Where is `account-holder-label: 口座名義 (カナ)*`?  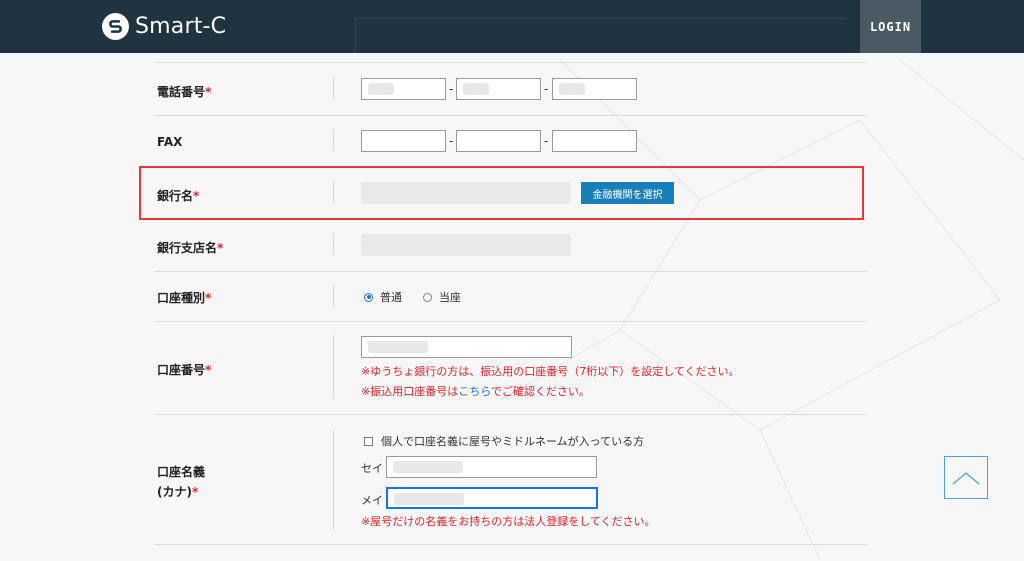
account-holder-label: 口座名義 (カナ)* is located at coordinates (181, 482).